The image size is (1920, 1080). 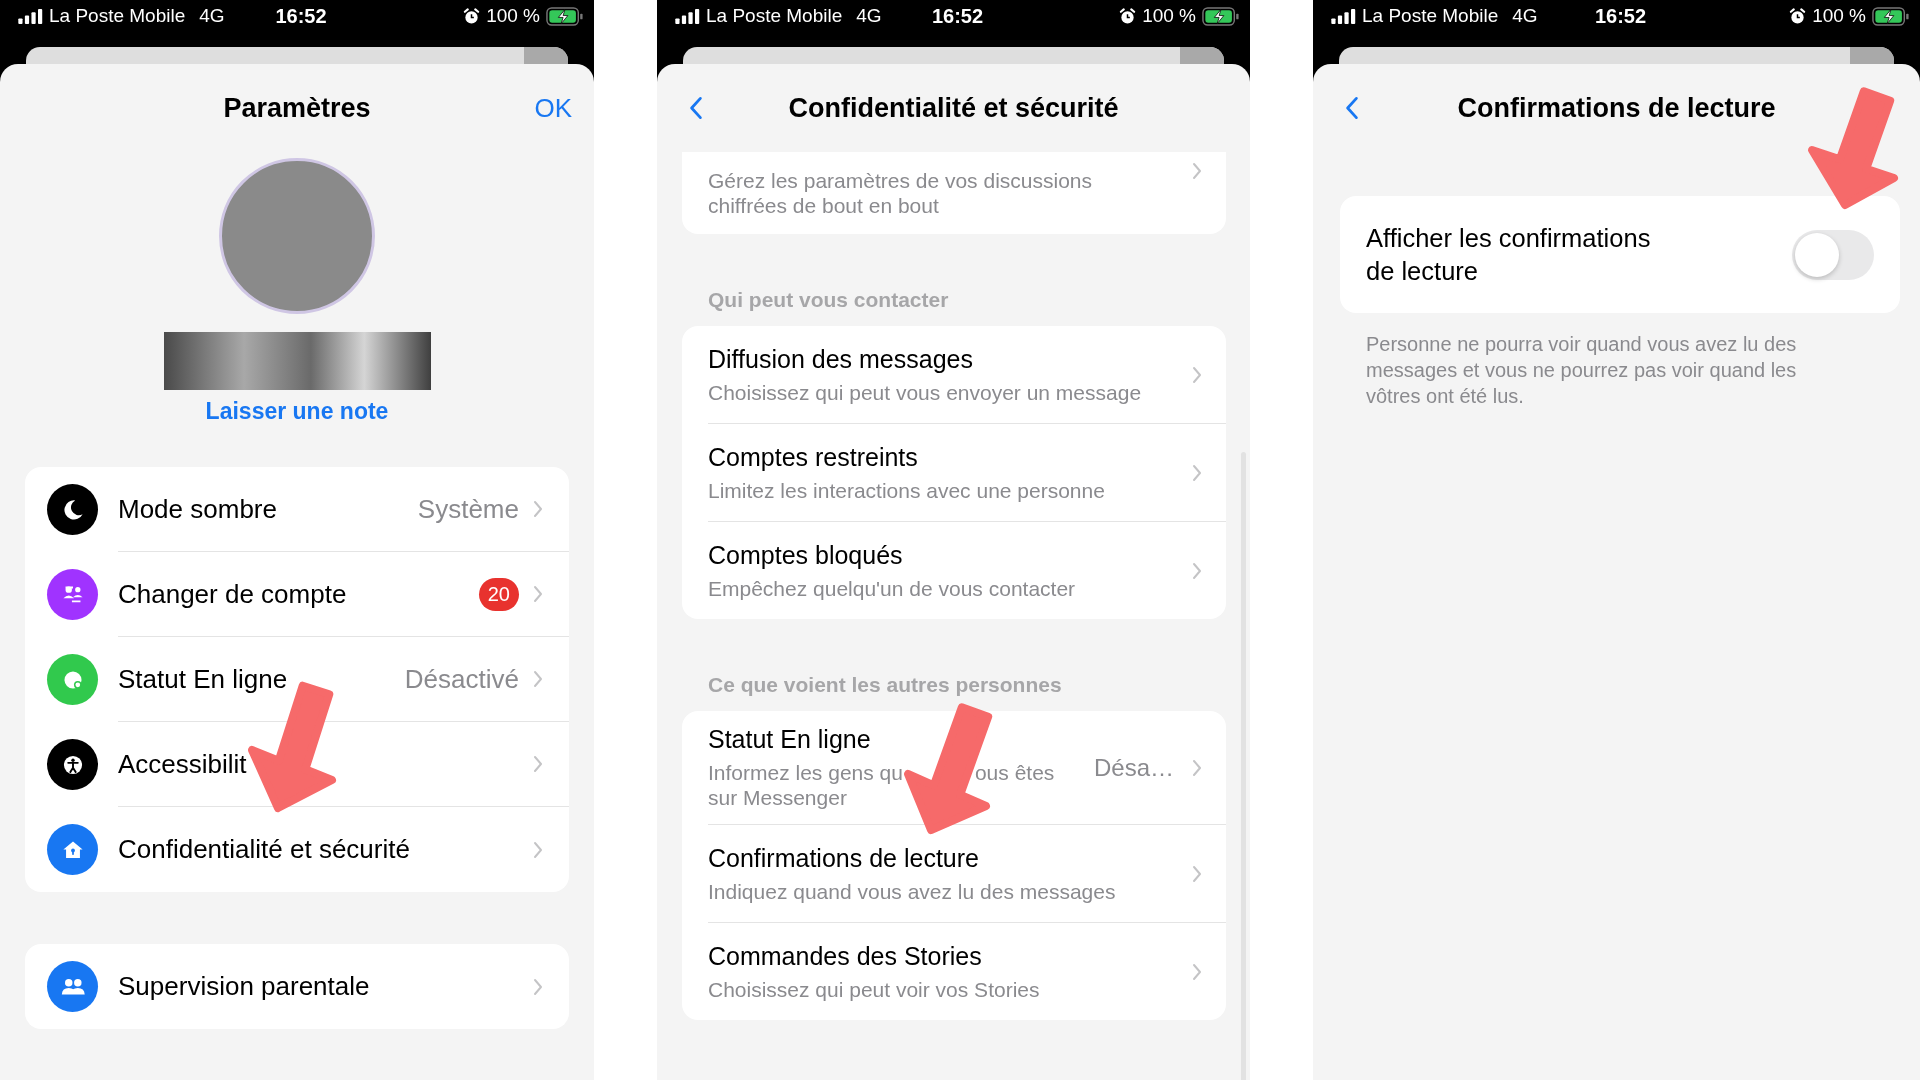 I want to click on row-label: Mode sombre, so click(x=198, y=509).